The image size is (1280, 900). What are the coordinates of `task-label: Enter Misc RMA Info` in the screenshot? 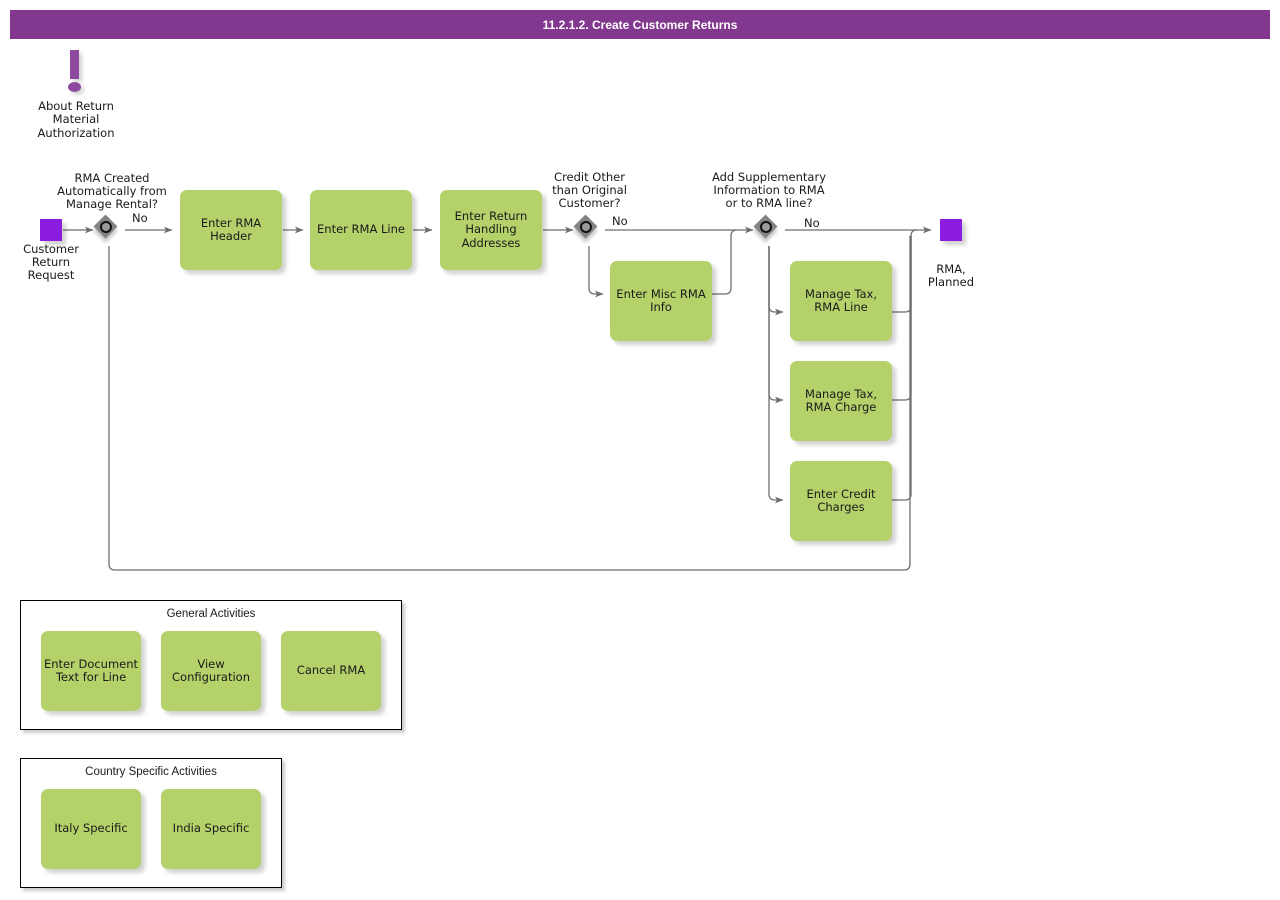 It's located at (661, 300).